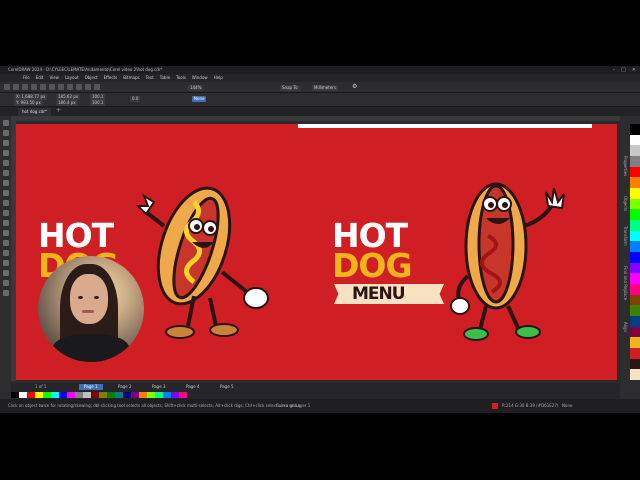 The width and height of the screenshot is (640, 480). What do you see at coordinates (625, 203) in the screenshot?
I see `docker-tab-objects: Objects` at bounding box center [625, 203].